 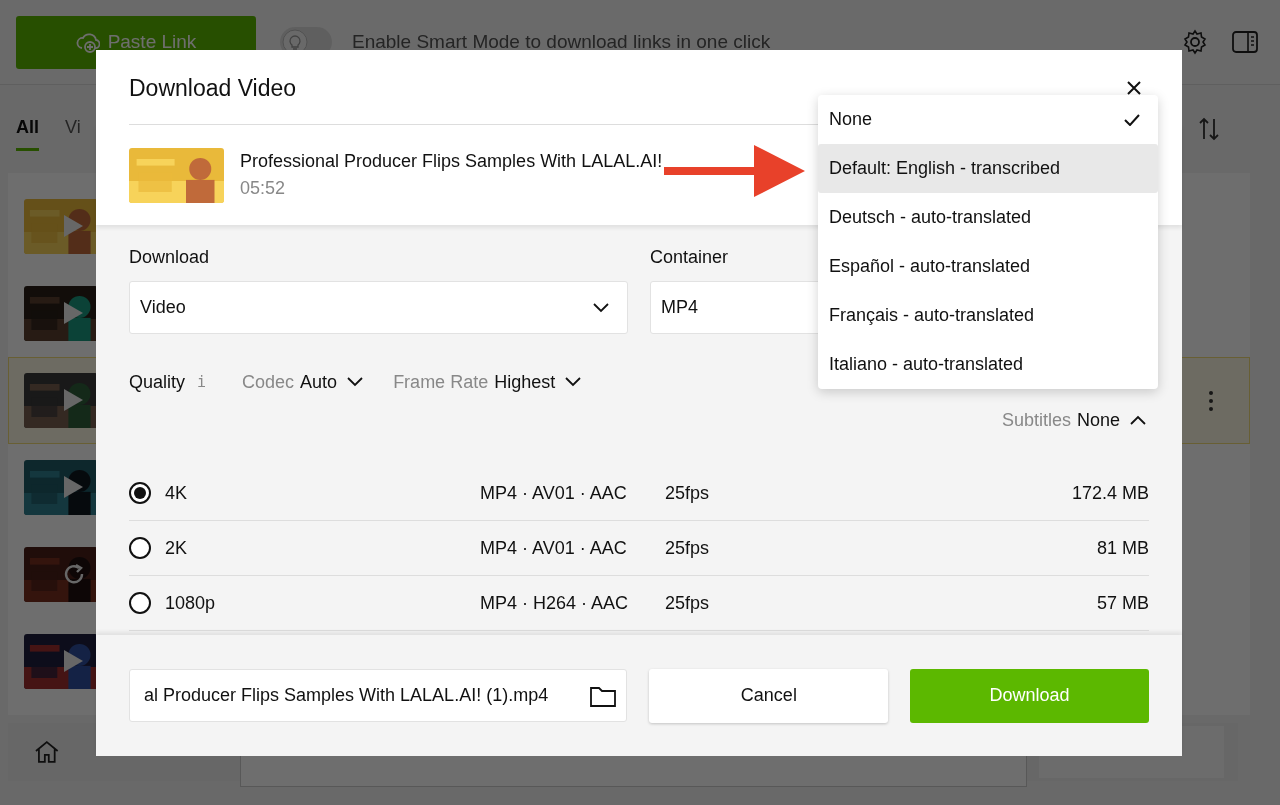 I want to click on field-label: Download, so click(x=169, y=257).